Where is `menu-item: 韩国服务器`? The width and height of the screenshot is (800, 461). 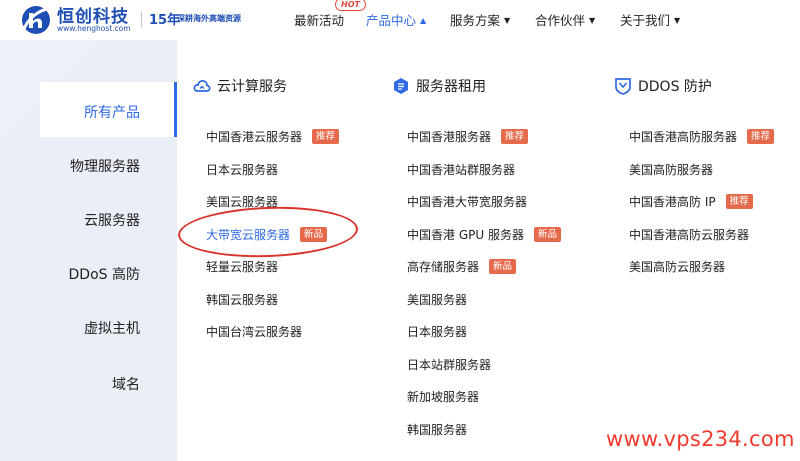
menu-item: 韩国服务器 is located at coordinates (437, 429).